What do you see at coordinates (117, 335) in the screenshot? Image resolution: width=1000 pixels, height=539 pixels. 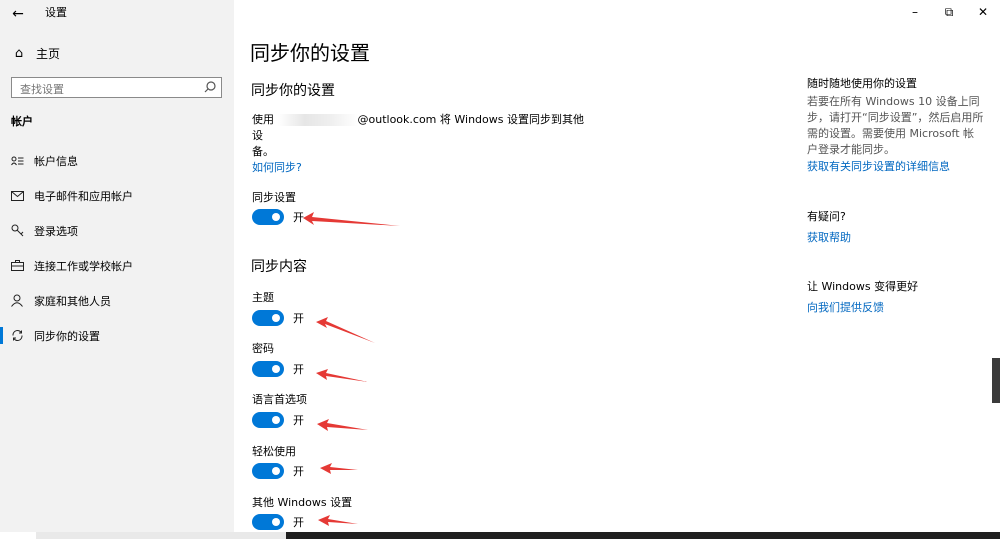 I see `sidebar-item-sync: 同步你的设置` at bounding box center [117, 335].